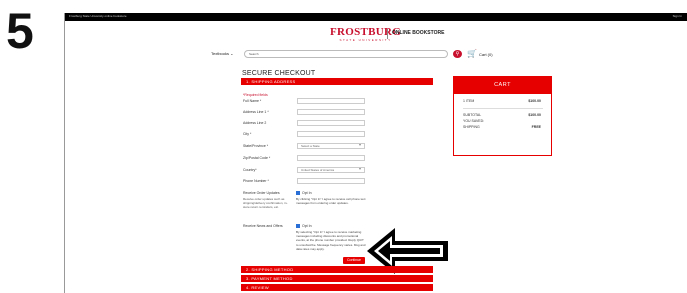  I want to click on field-label: Zip/Postal Code *, so click(257, 158).